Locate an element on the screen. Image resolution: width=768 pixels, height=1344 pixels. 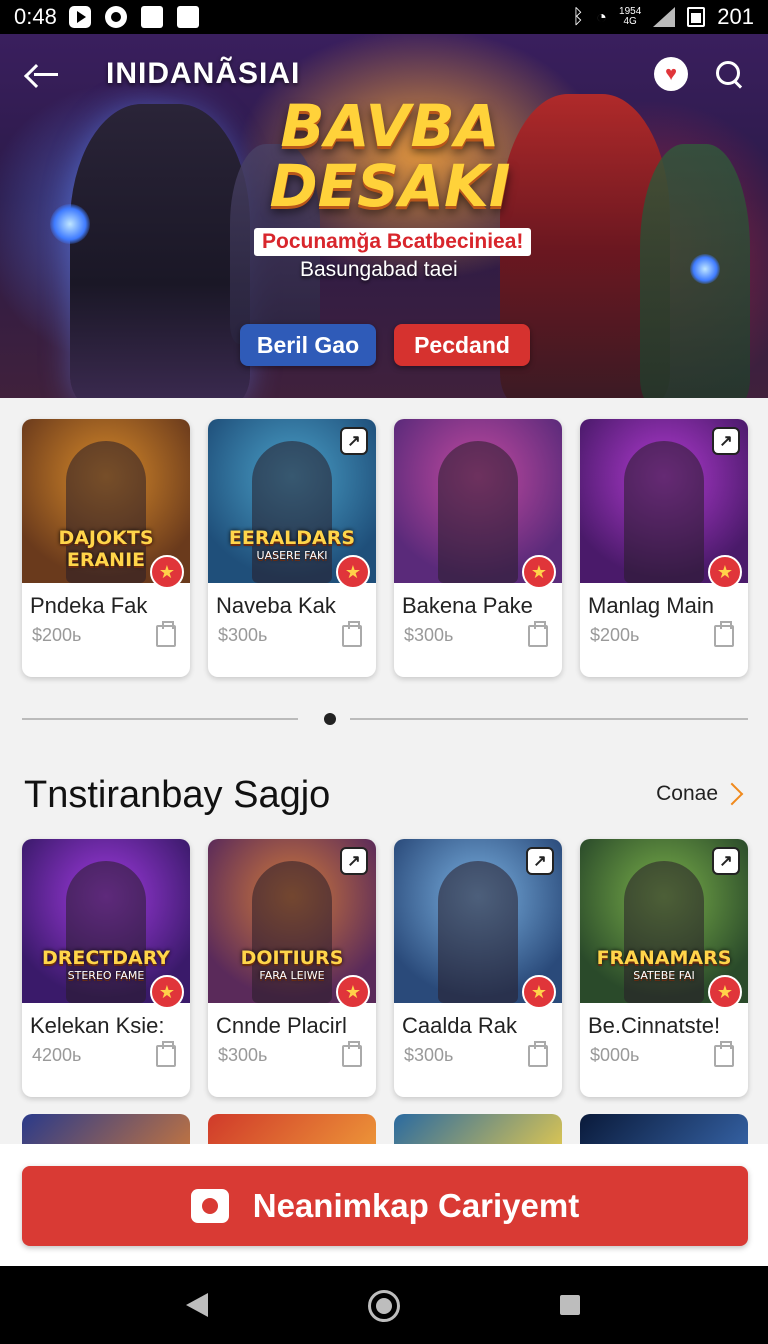
hero-primary-button: Beril Gao is located at coordinates (308, 345).